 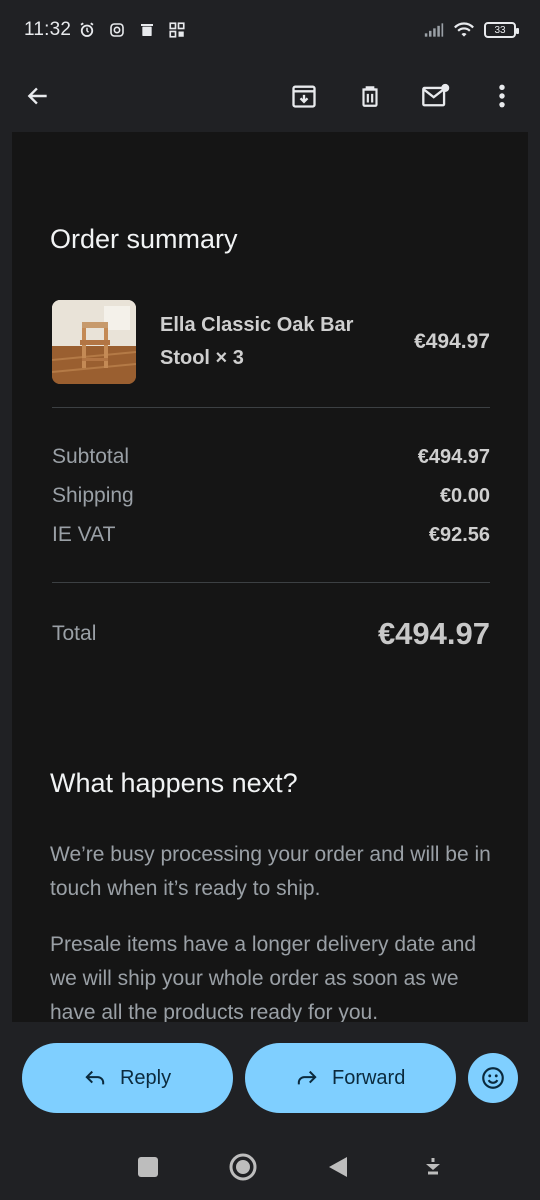 I want to click on mark-unread-button, so click(x=436, y=96).